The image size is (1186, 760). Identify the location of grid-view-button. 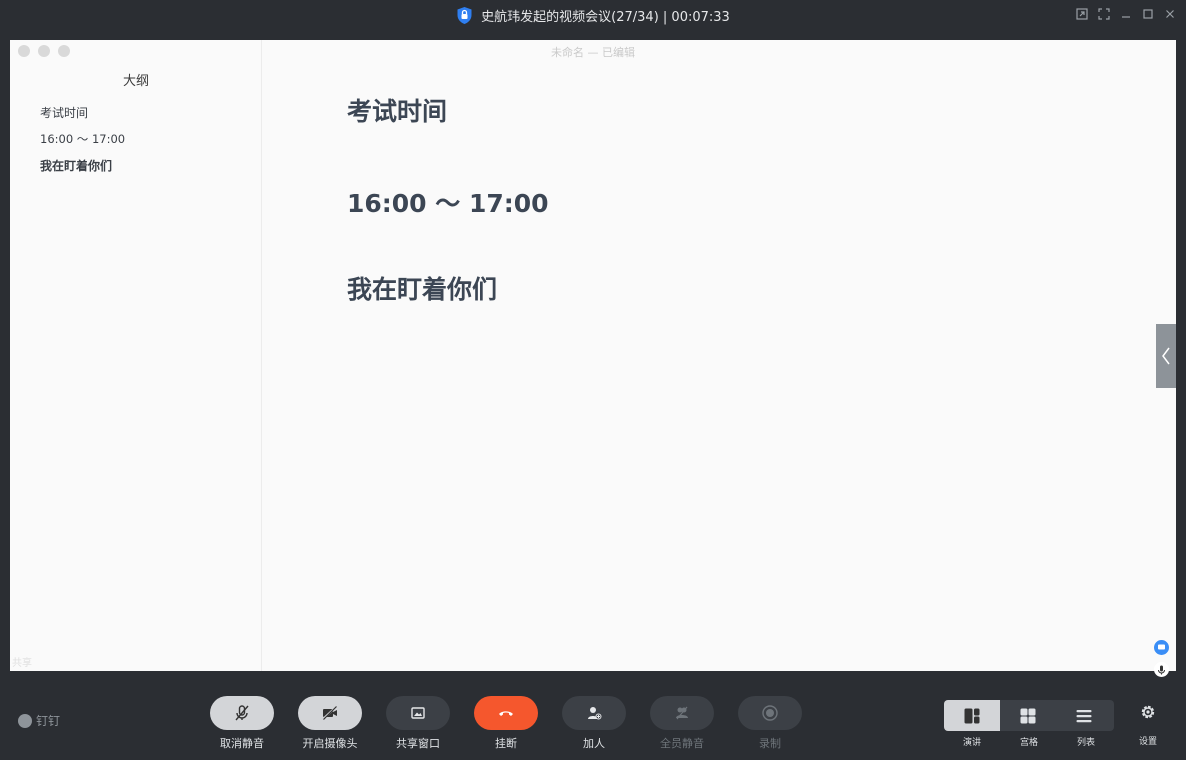
(1028, 715).